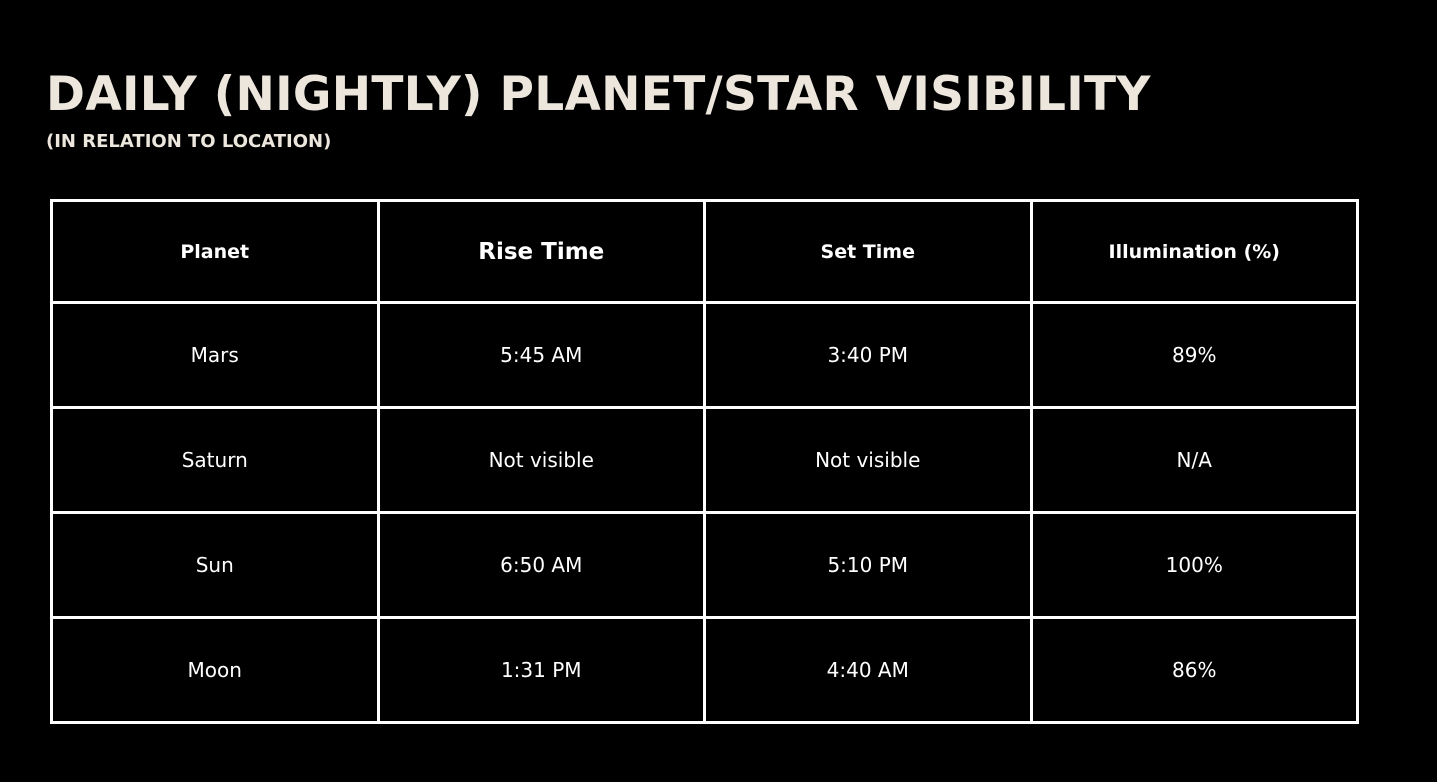  What do you see at coordinates (868, 355) in the screenshot?
I see `cell-set-time: 3:40 PM` at bounding box center [868, 355].